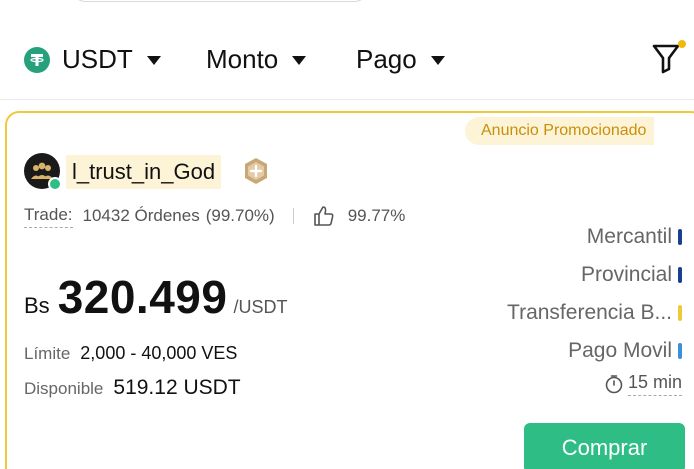 The width and height of the screenshot is (694, 469). What do you see at coordinates (626, 274) in the screenshot?
I see `payment-method-name: Provincial` at bounding box center [626, 274].